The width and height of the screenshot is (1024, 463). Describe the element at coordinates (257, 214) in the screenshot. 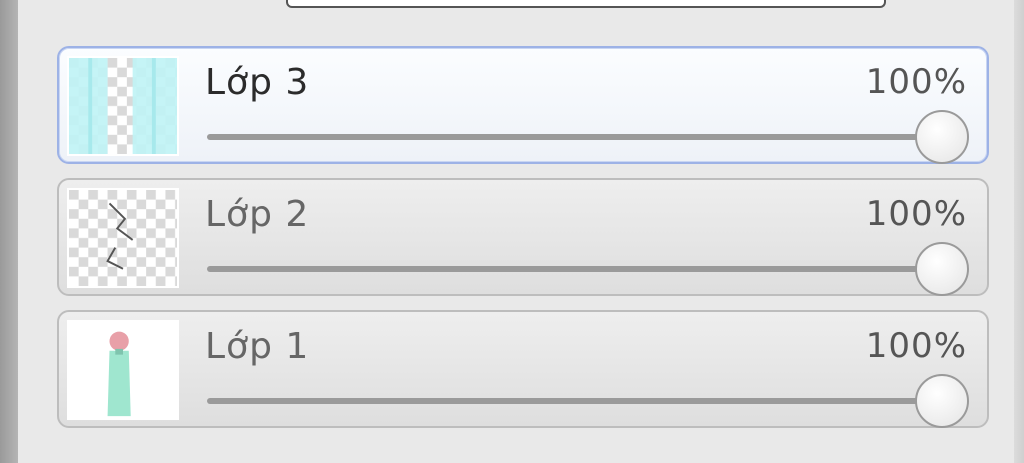

I see `layer-name: Lớp 2` at that location.